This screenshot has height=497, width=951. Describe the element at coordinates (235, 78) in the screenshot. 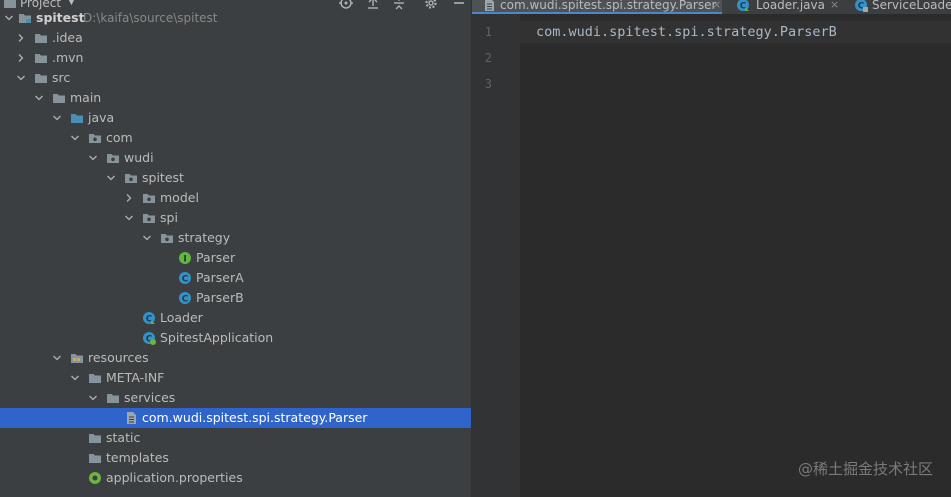

I see `tree-node-src: src` at that location.